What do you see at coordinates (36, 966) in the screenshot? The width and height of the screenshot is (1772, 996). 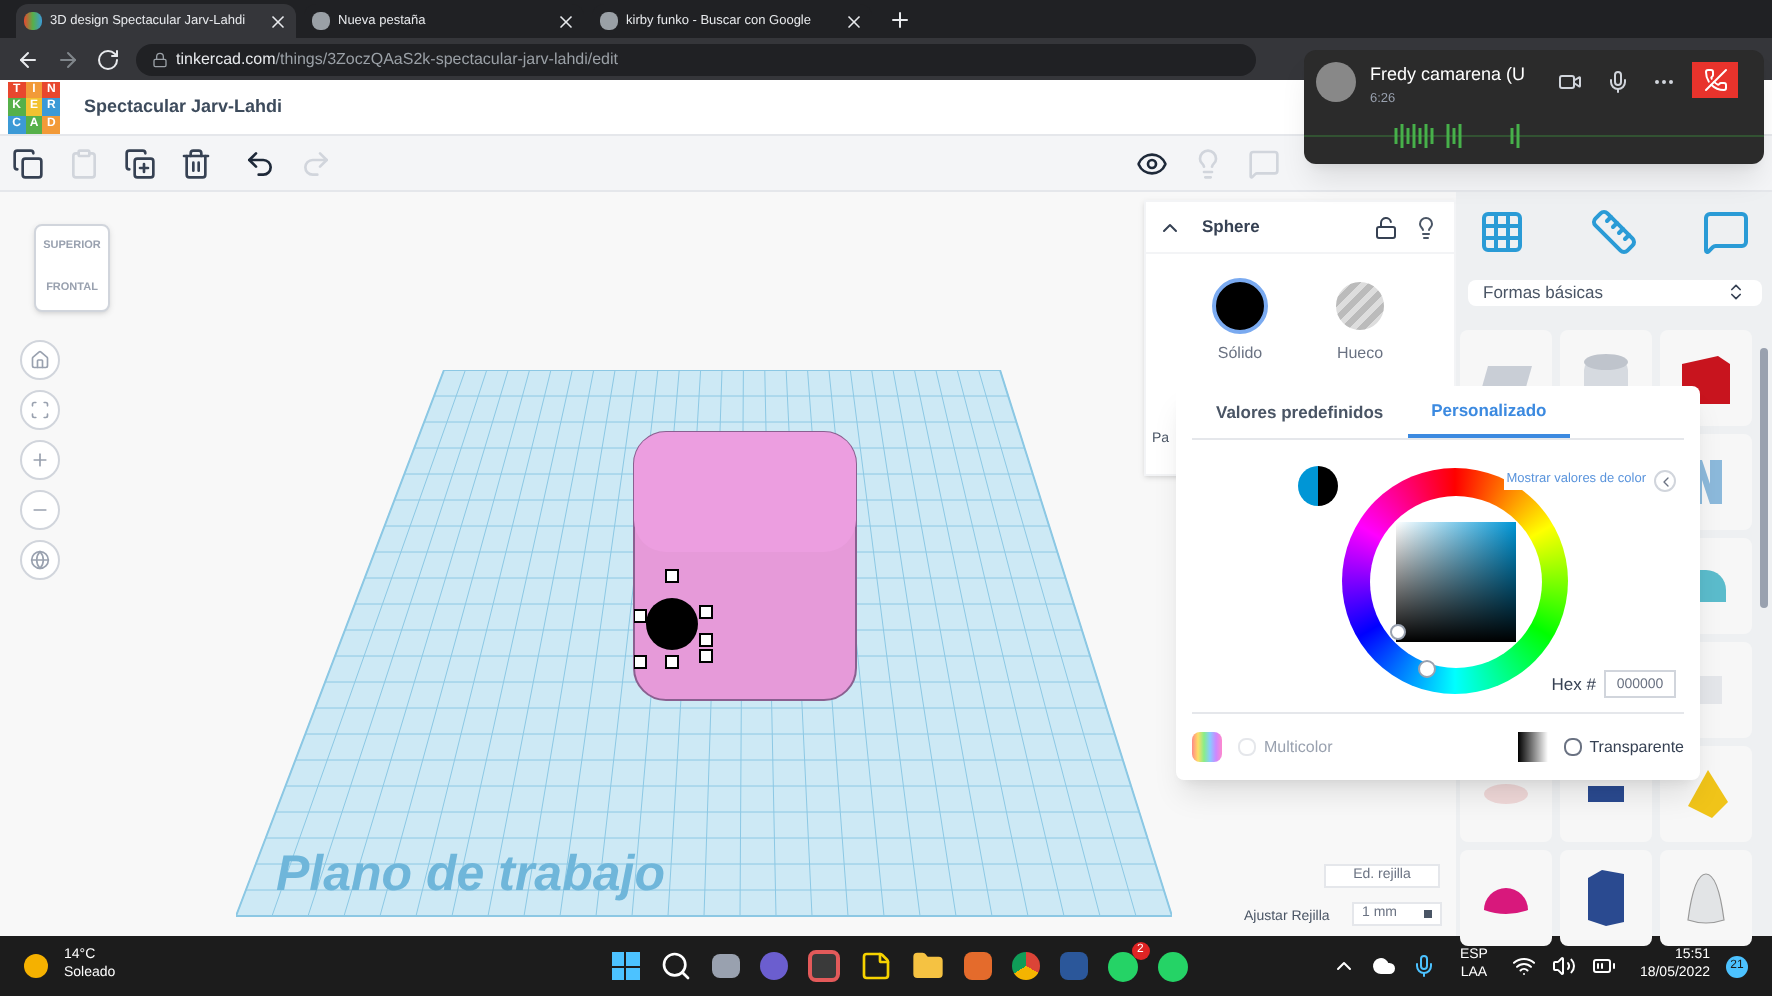 I see `sun-icon` at bounding box center [36, 966].